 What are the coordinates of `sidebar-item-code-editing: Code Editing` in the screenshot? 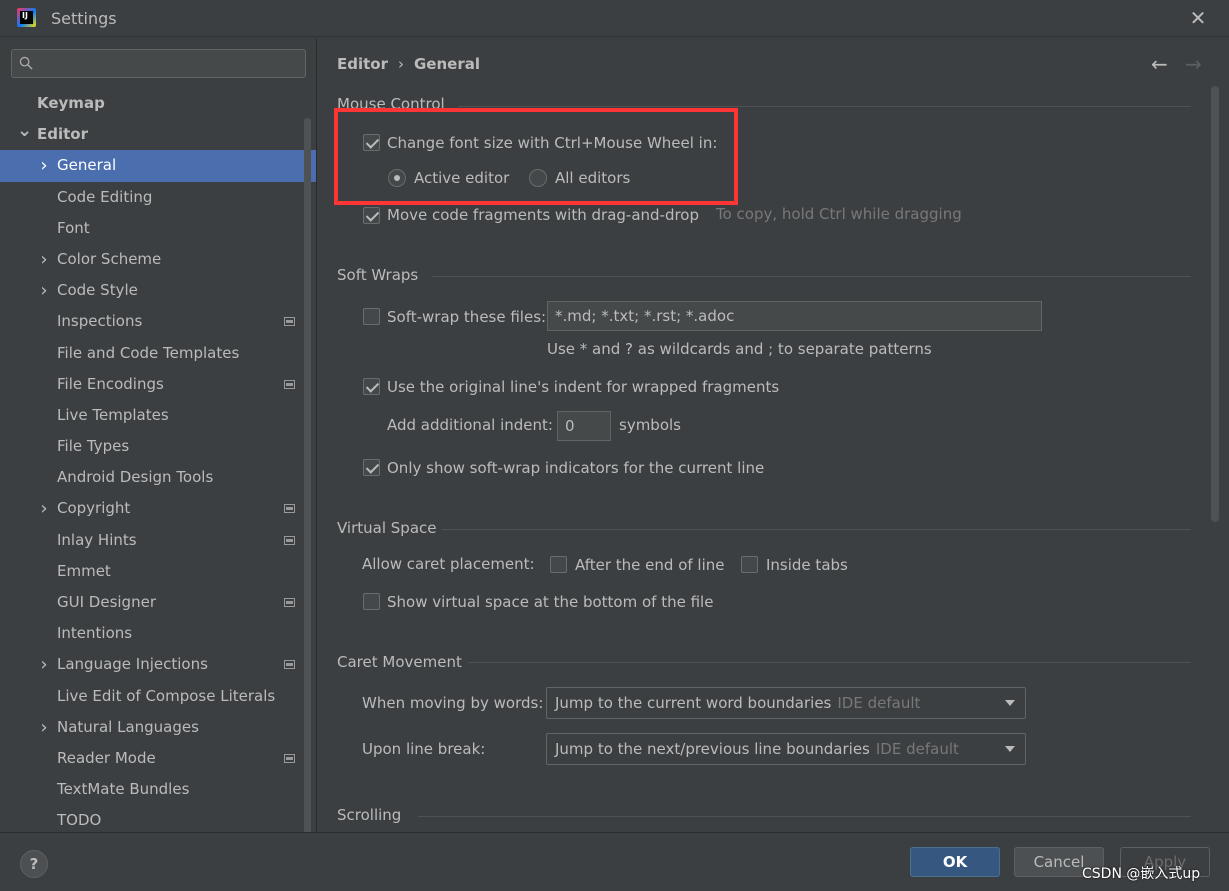 It's located at (158, 197).